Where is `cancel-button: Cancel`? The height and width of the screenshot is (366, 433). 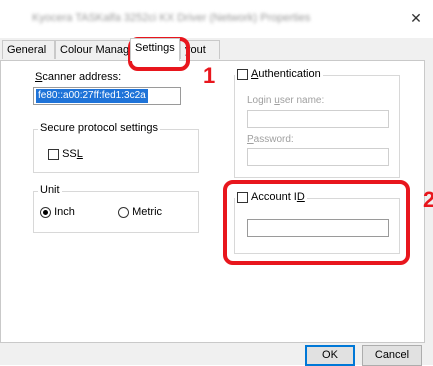
cancel-button: Cancel is located at coordinates (392, 355).